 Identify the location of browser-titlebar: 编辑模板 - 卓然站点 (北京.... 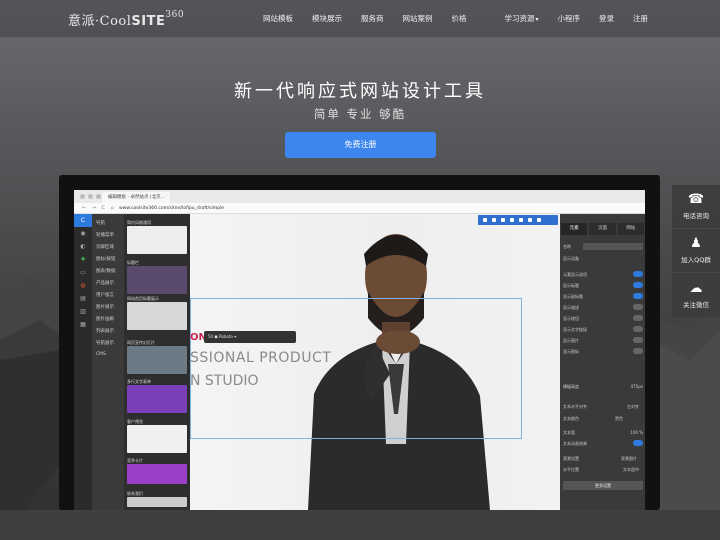
(359, 196).